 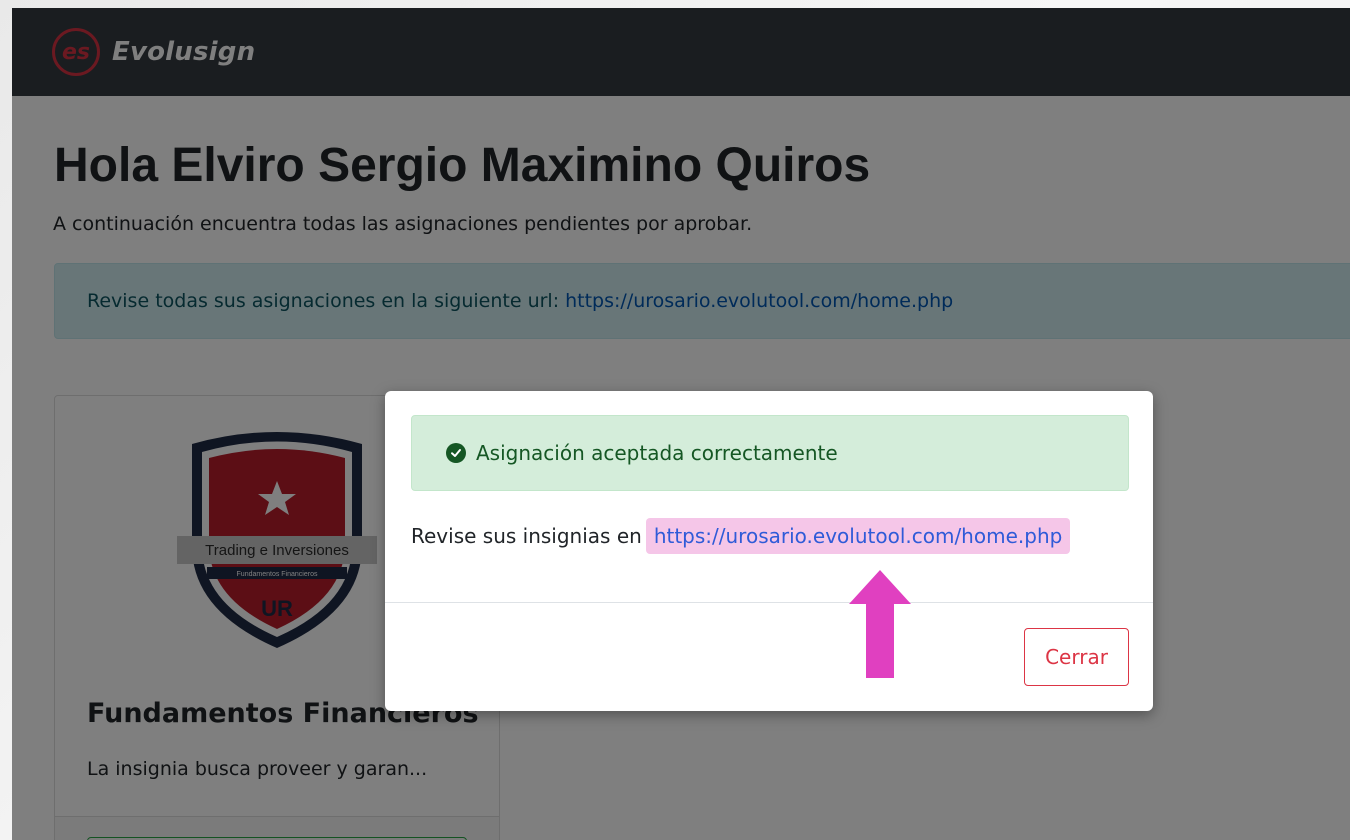 What do you see at coordinates (657, 453) in the screenshot?
I see `success-message: Asignación aceptada correctamente` at bounding box center [657, 453].